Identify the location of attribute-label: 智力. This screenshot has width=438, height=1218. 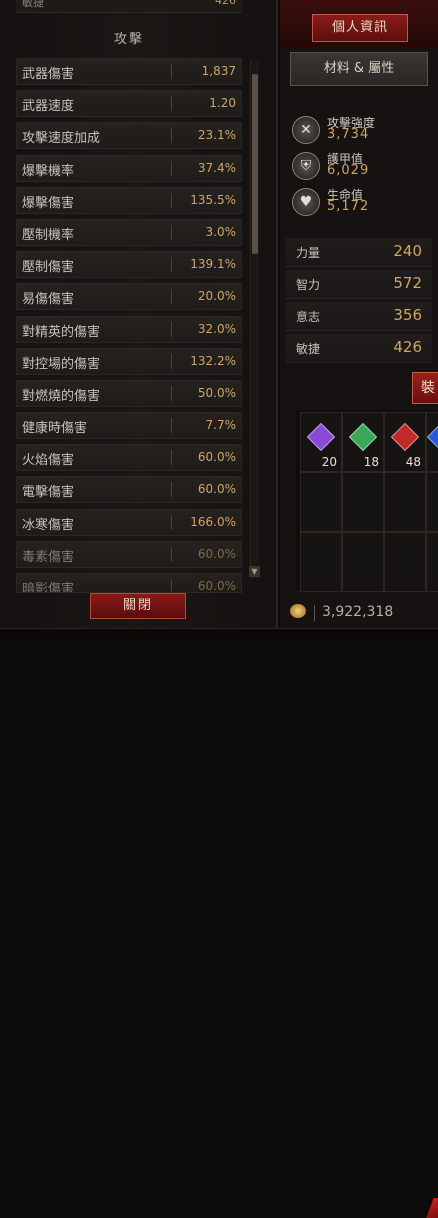
(308, 285).